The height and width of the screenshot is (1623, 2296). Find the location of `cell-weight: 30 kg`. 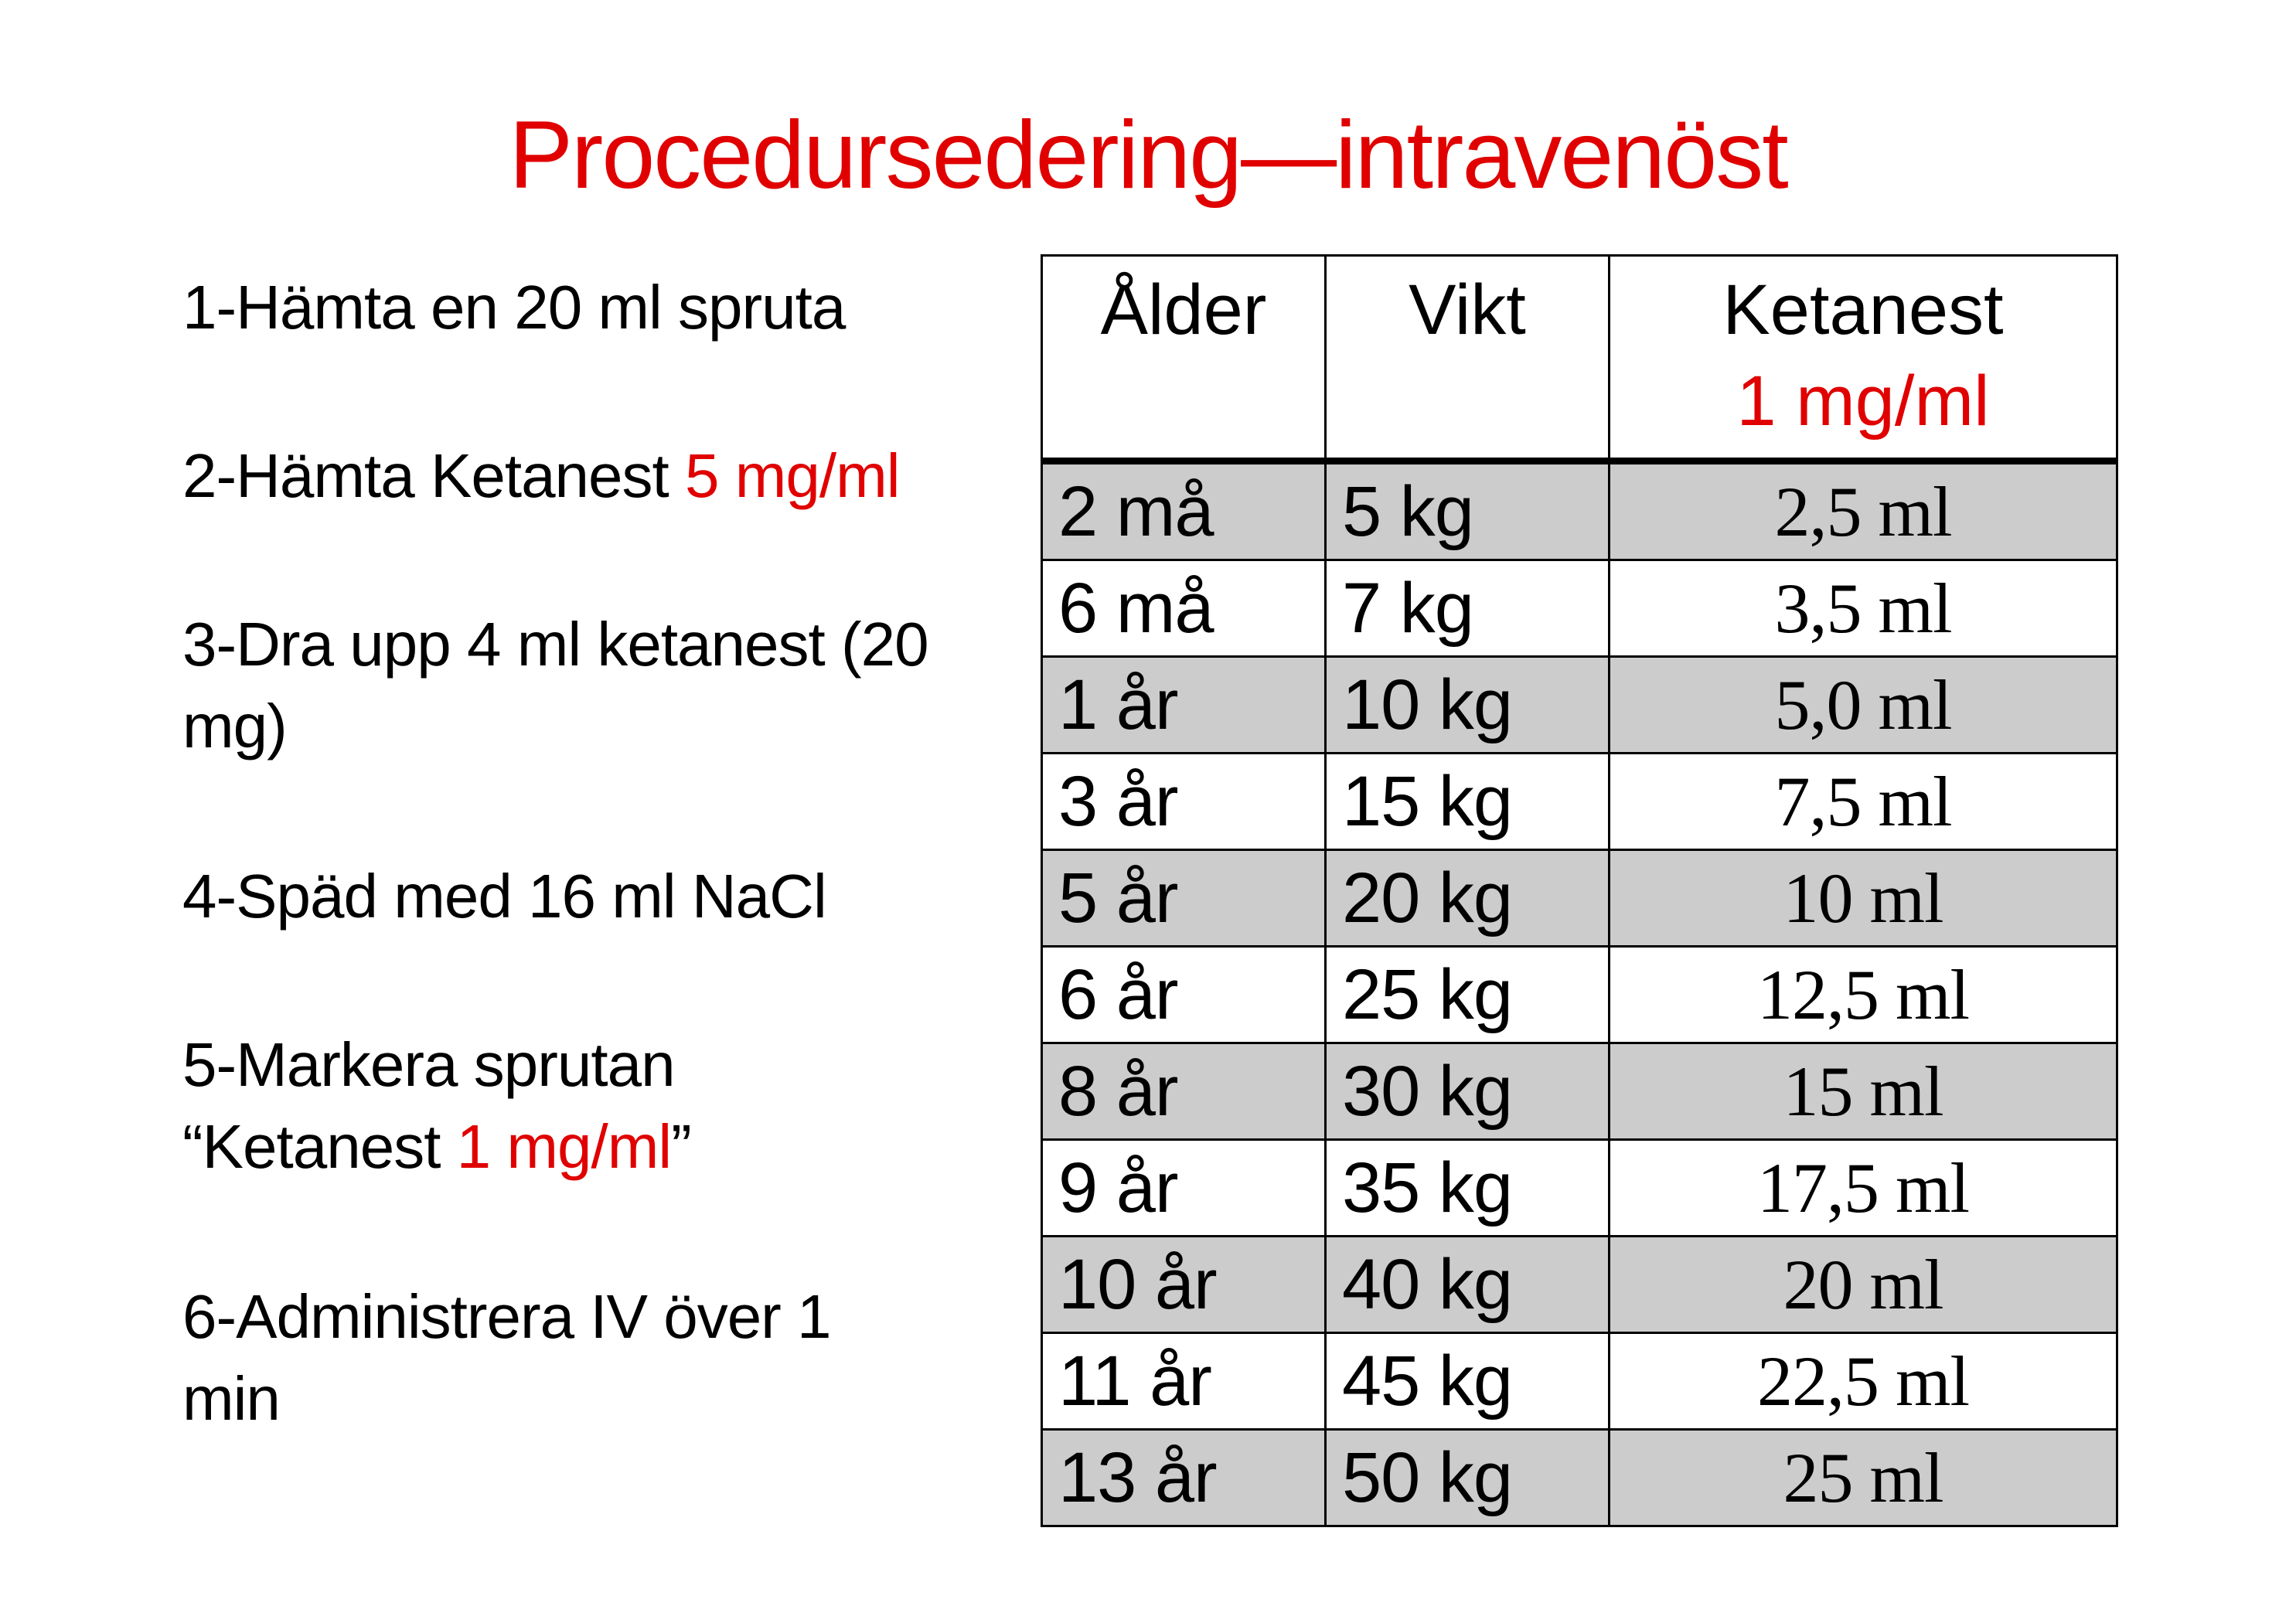

cell-weight: 30 kg is located at coordinates (1467, 1091).